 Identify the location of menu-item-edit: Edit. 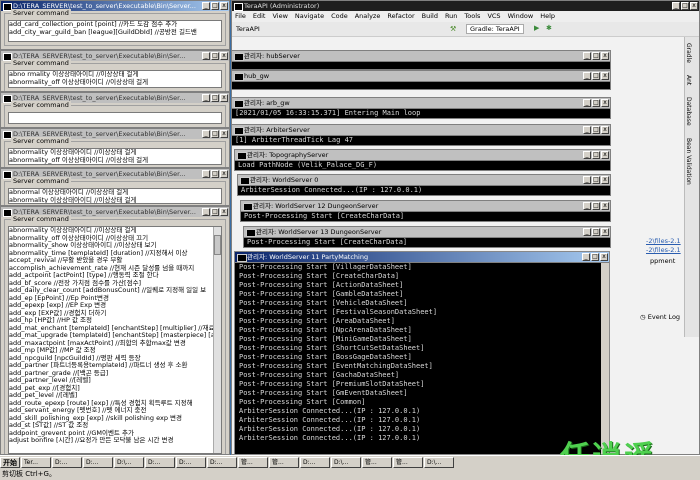
(259, 16).